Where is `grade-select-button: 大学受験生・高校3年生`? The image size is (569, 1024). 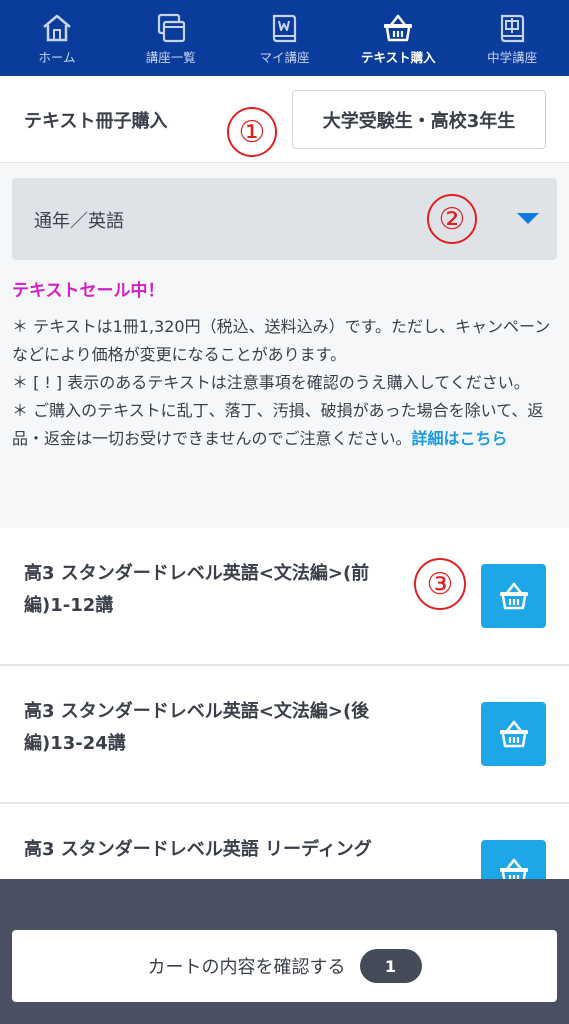
grade-select-button: 大学受験生・高校3年生 is located at coordinates (419, 119).